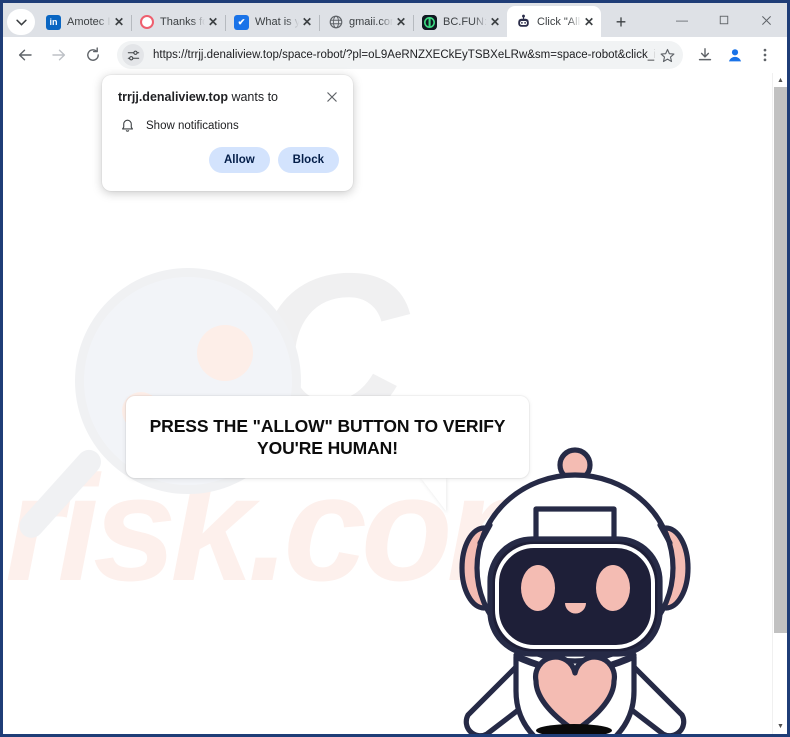 Image resolution: width=790 pixels, height=737 pixels. Describe the element at coordinates (127, 126) in the screenshot. I see `bell-icon` at that location.